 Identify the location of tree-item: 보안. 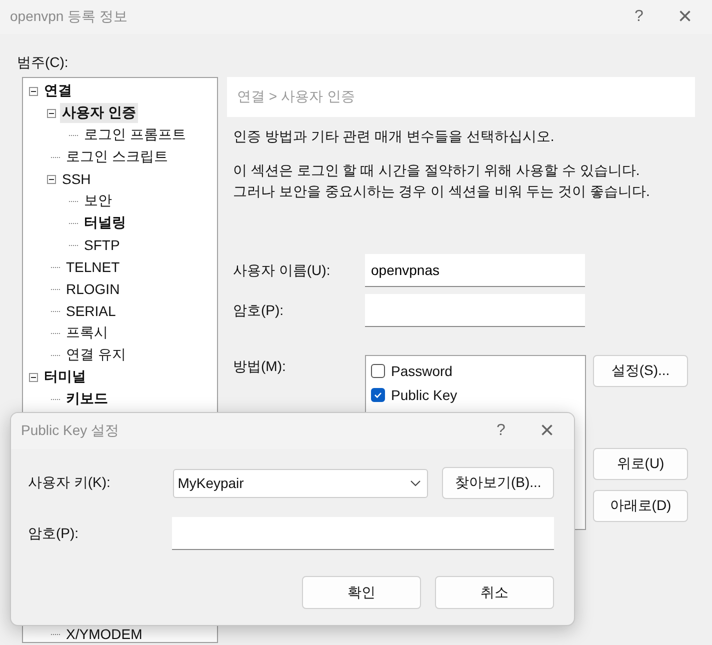
(98, 201).